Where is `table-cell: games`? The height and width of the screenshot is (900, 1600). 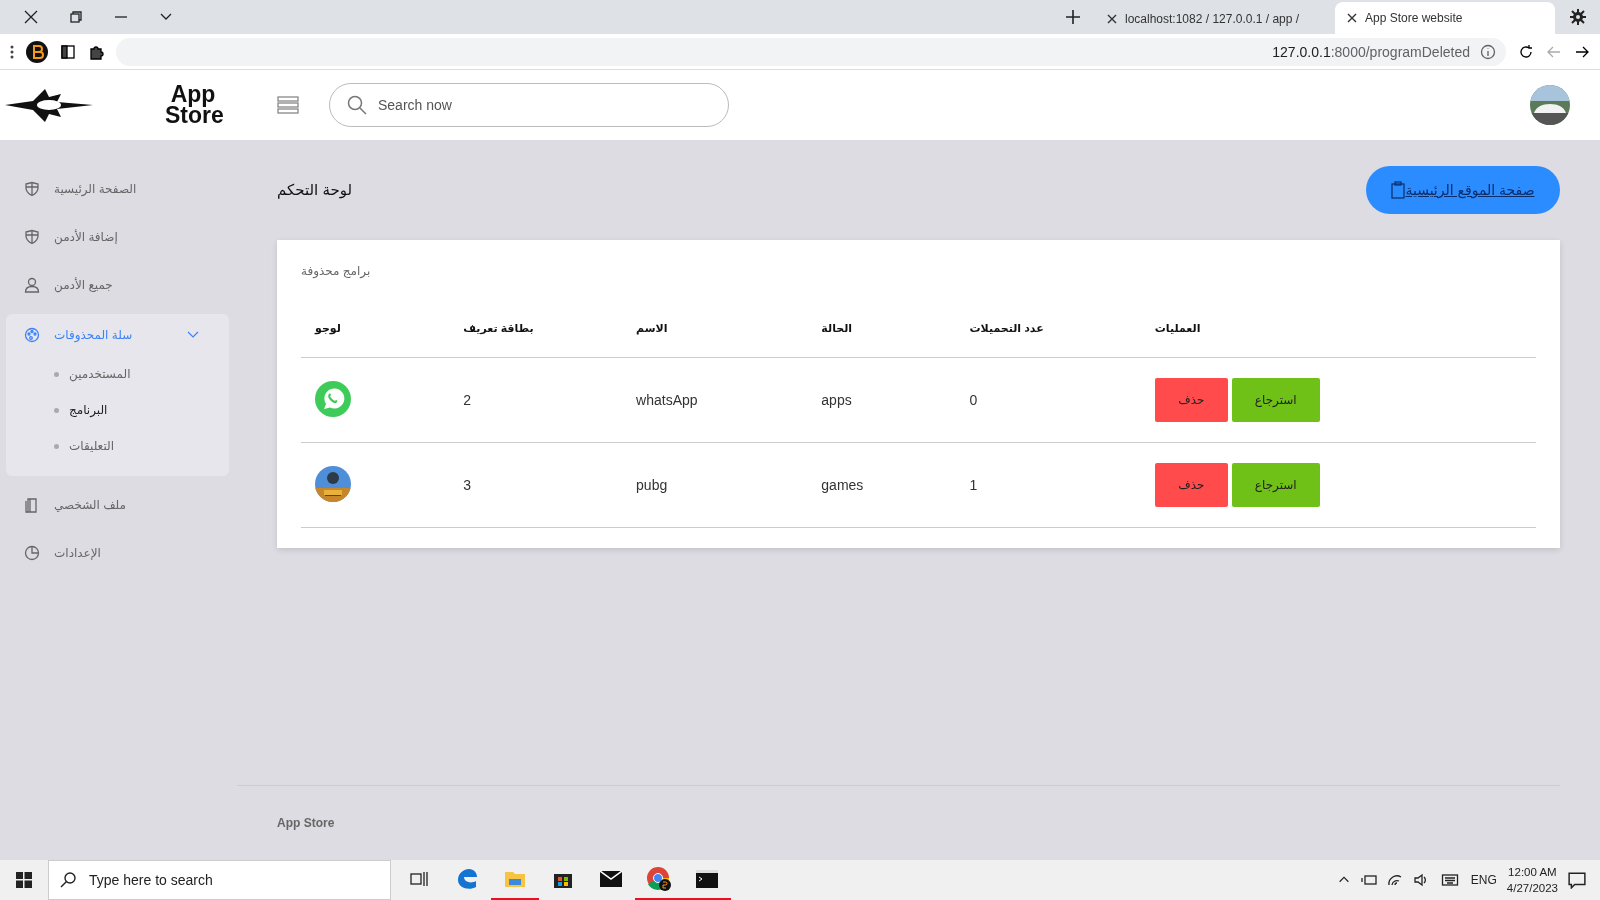
table-cell: games is located at coordinates (881, 485).